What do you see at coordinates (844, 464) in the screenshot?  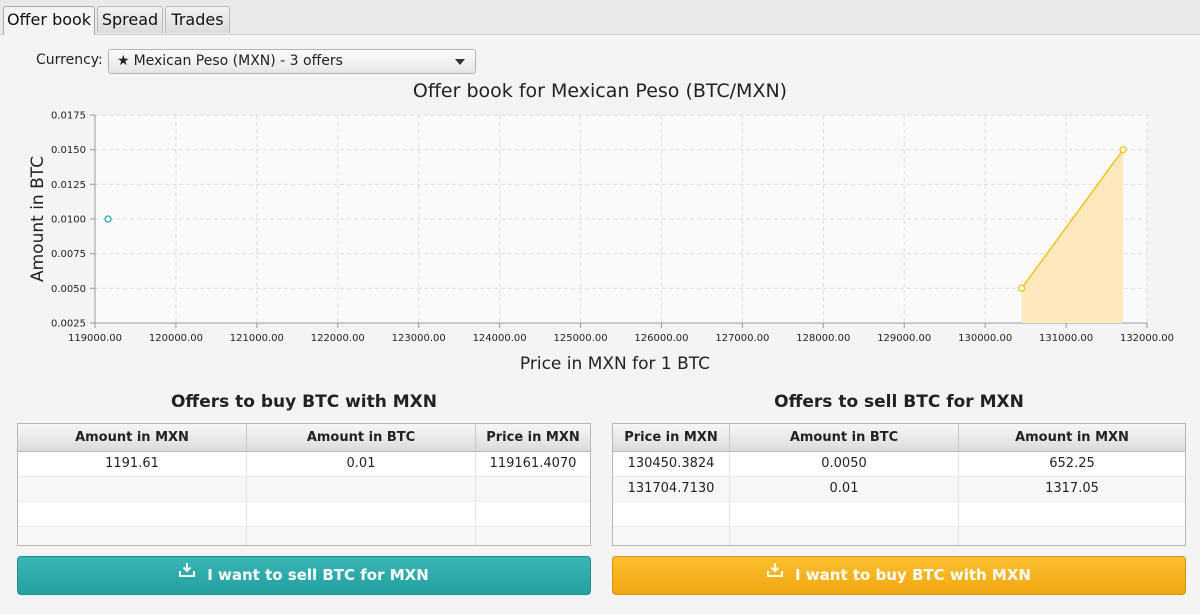 I see `table-cell: 0.0050` at bounding box center [844, 464].